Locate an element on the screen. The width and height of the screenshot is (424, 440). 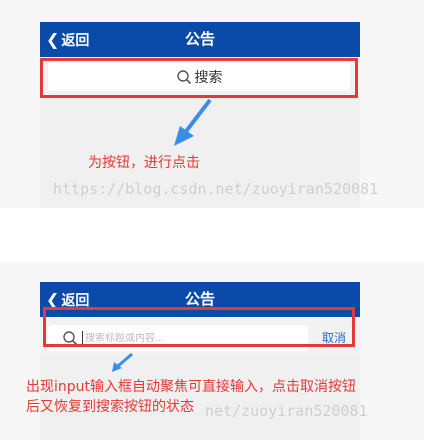
annotation-text: 为按钮，进行点击 is located at coordinates (144, 163).